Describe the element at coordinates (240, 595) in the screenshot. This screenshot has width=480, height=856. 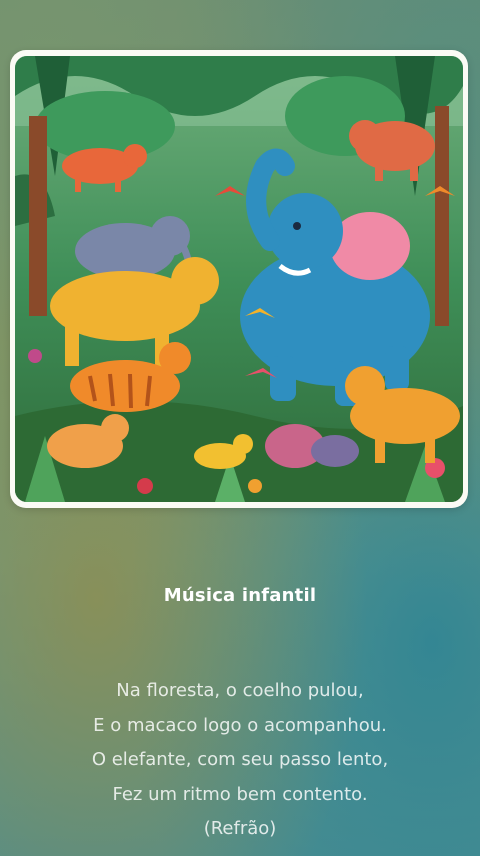
I see `song-title: Música infantil` at that location.